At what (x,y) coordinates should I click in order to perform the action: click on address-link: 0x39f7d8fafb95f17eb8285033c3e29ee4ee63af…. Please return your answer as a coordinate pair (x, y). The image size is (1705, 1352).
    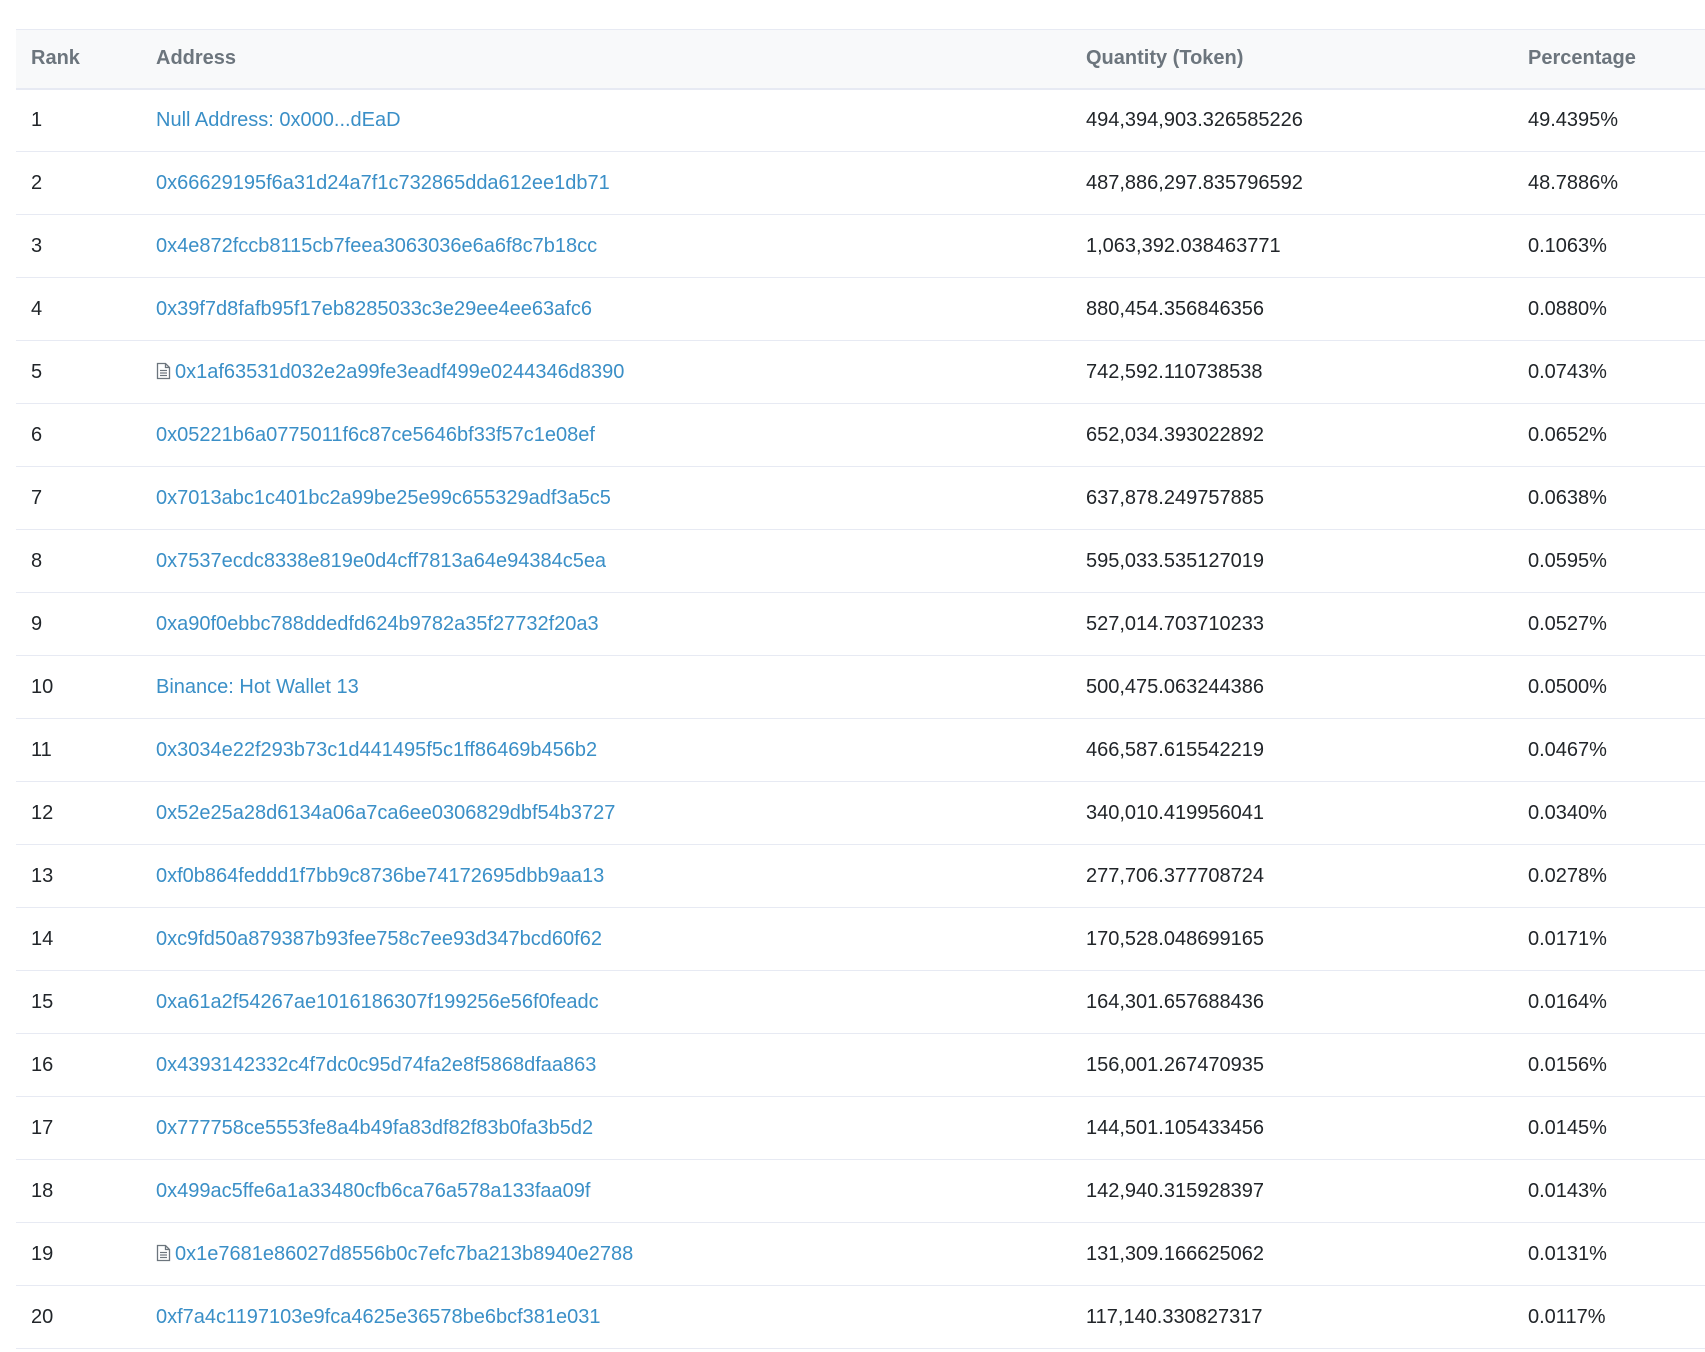
    Looking at the image, I should click on (374, 309).